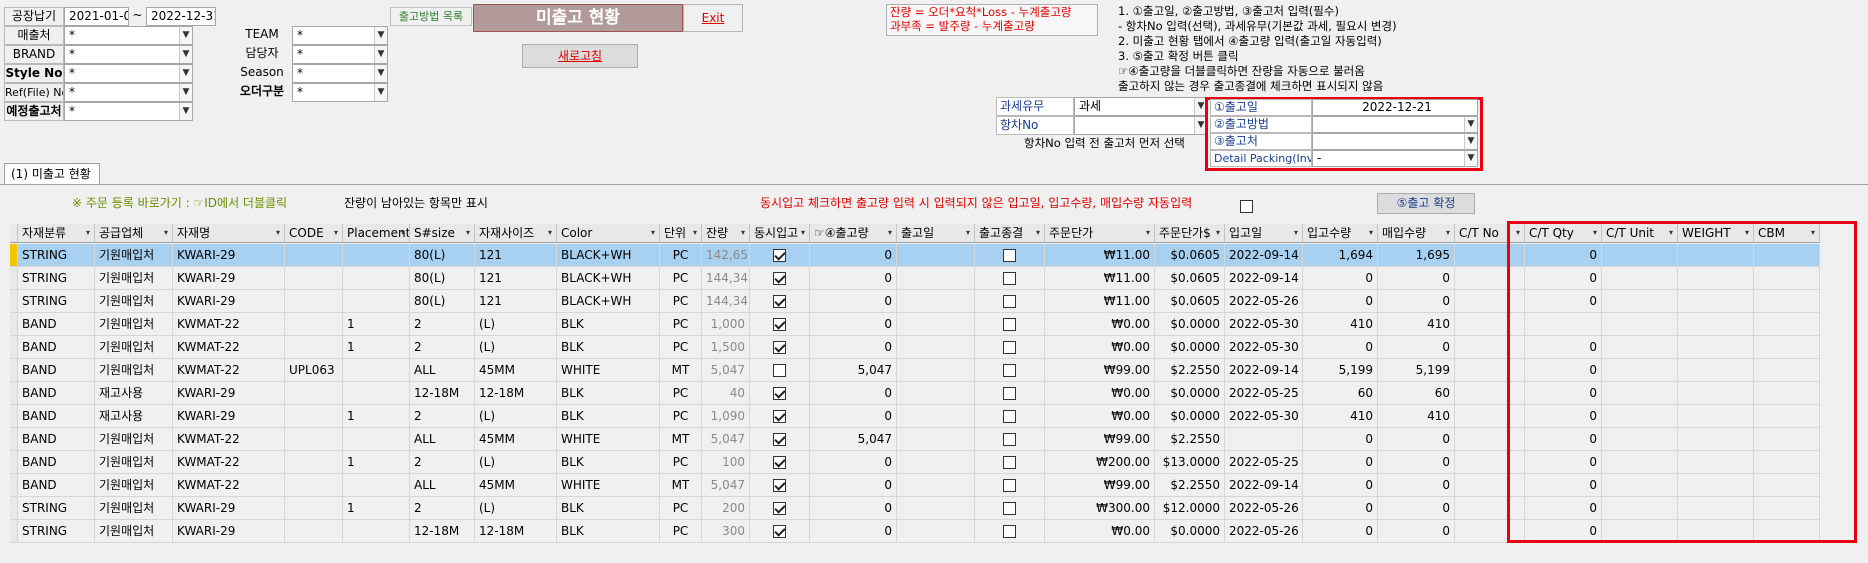 Image resolution: width=1868 pixels, height=563 pixels. What do you see at coordinates (1100, 233) in the screenshot?
I see `column-header-unit-price: 주문단가 ▾` at bounding box center [1100, 233].